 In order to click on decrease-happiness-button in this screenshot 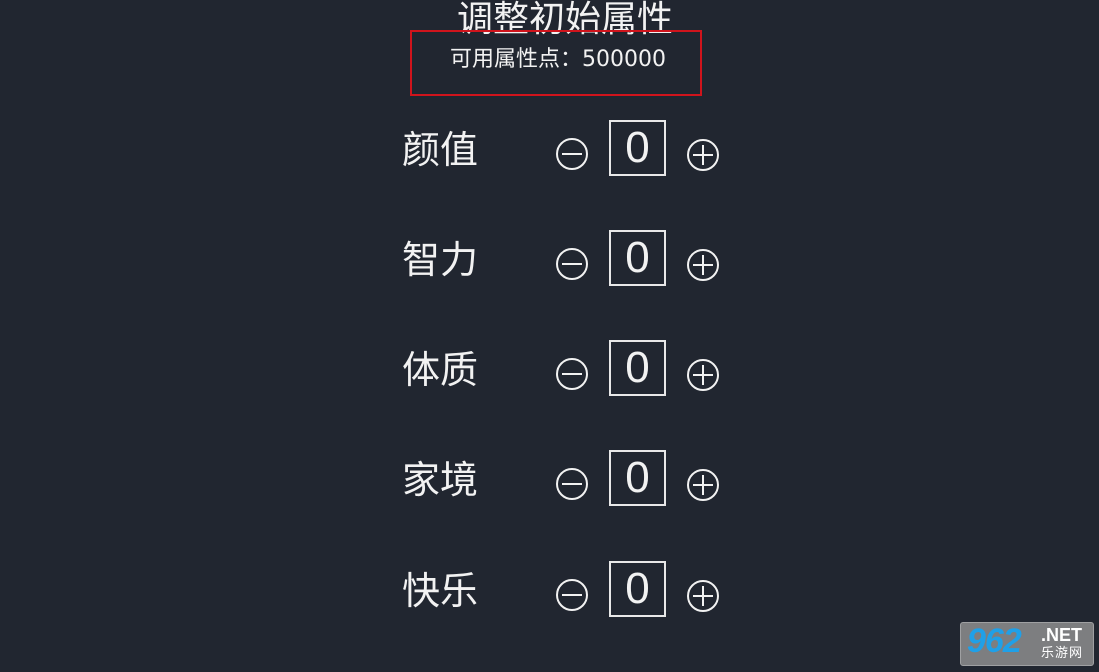, I will do `click(572, 595)`.